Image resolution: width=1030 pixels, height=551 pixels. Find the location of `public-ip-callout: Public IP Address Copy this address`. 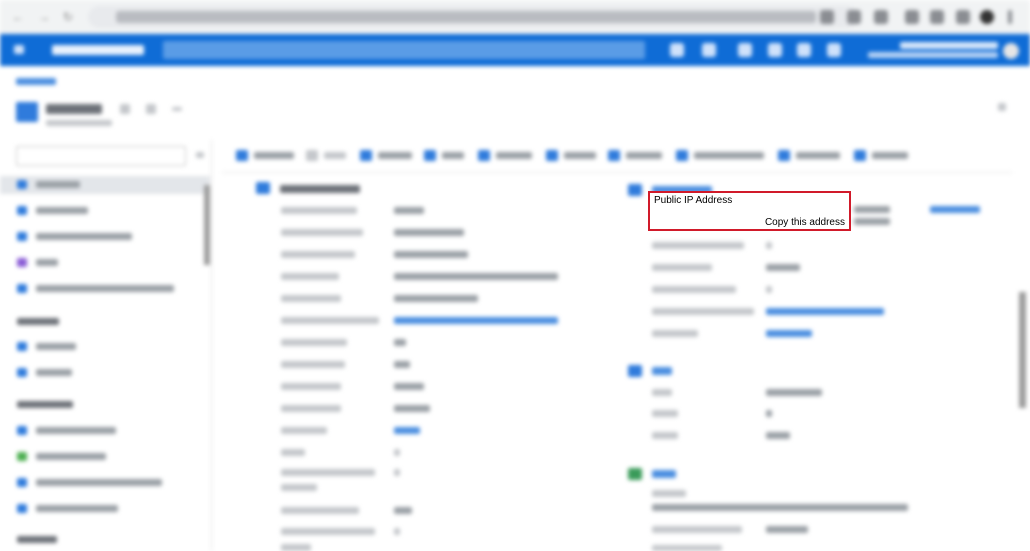

public-ip-callout: Public IP Address Copy this address is located at coordinates (749, 211).